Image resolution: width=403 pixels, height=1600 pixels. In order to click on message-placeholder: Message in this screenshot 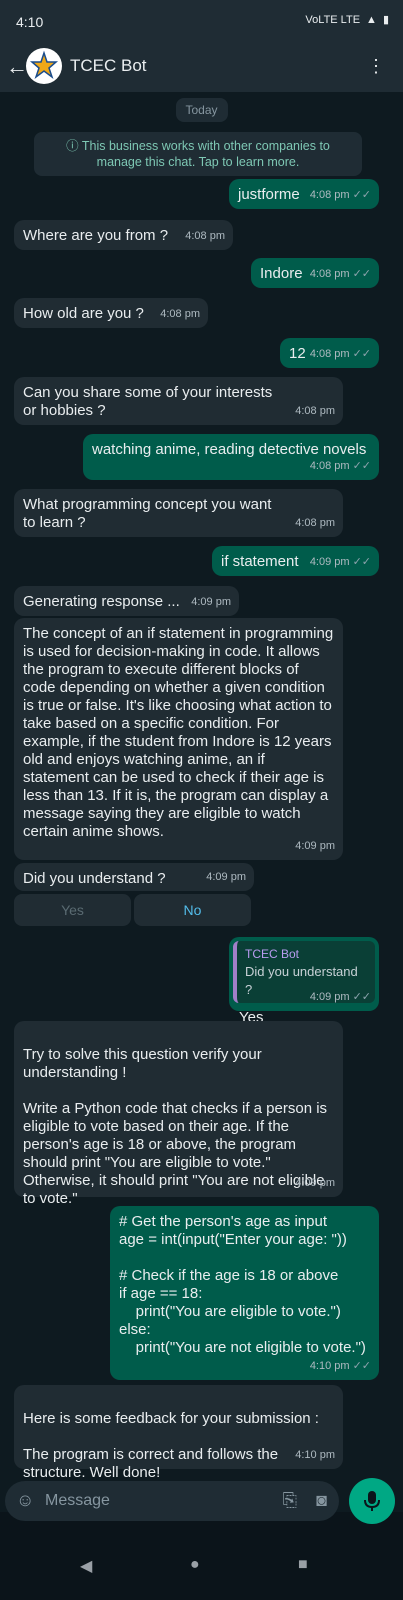, I will do `click(77, 1500)`.